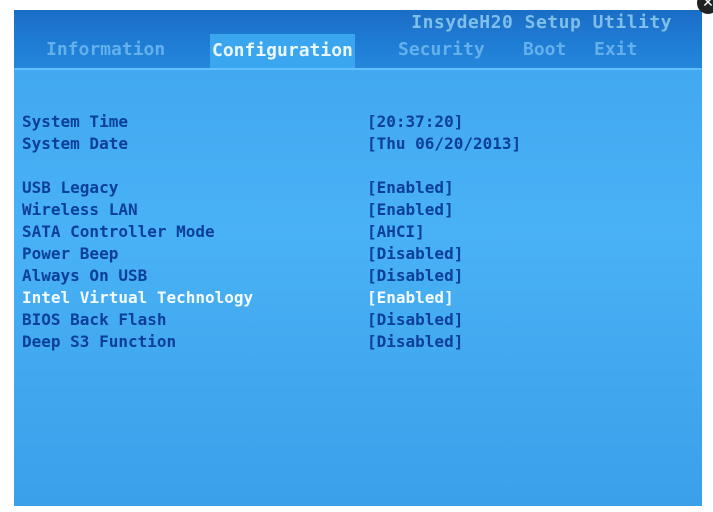 The height and width of the screenshot is (512, 713). Describe the element at coordinates (444, 143) in the screenshot. I see `setting-value: [Thu 06/20/2013]` at that location.